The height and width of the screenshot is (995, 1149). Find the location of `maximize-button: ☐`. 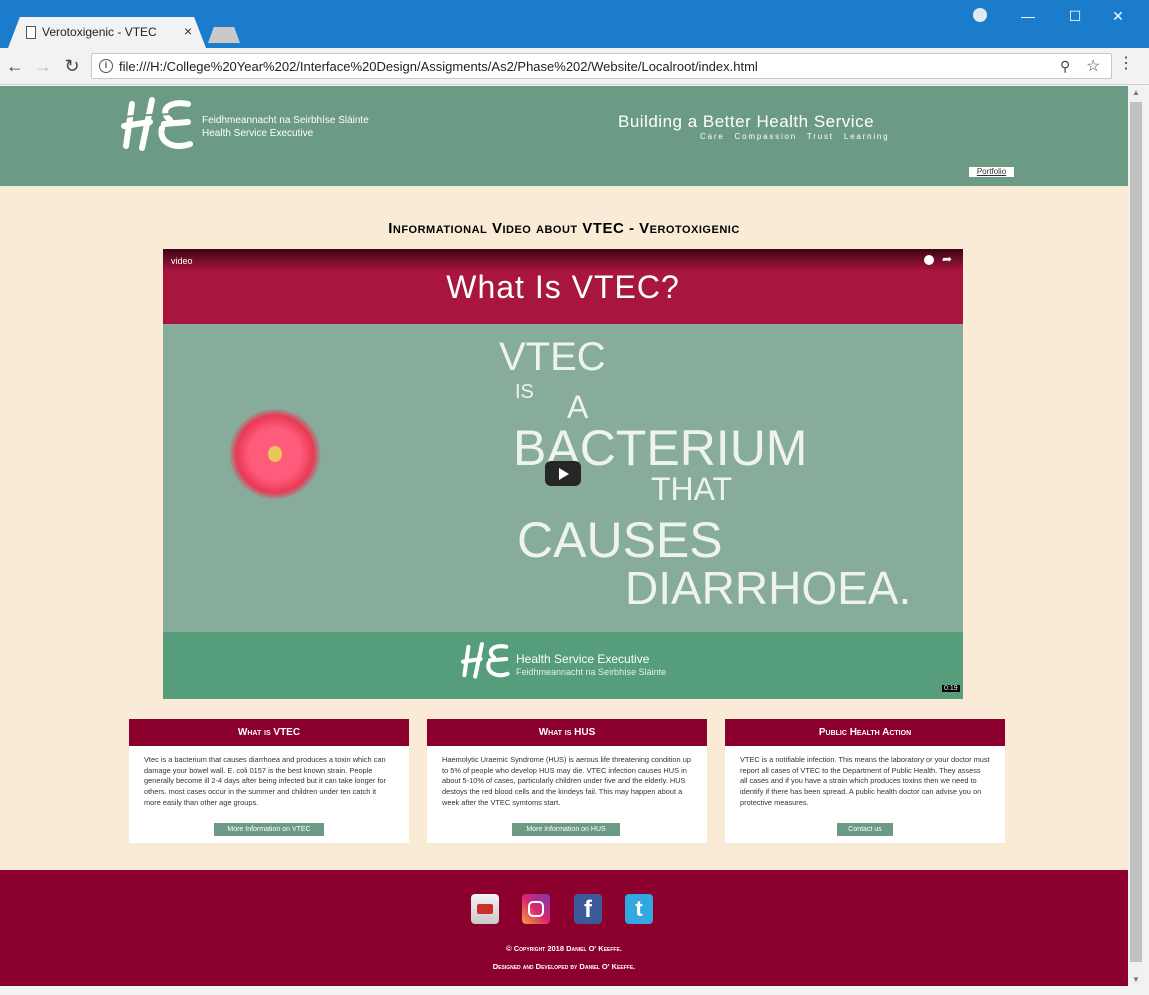

maximize-button: ☐ is located at coordinates (1075, 16).